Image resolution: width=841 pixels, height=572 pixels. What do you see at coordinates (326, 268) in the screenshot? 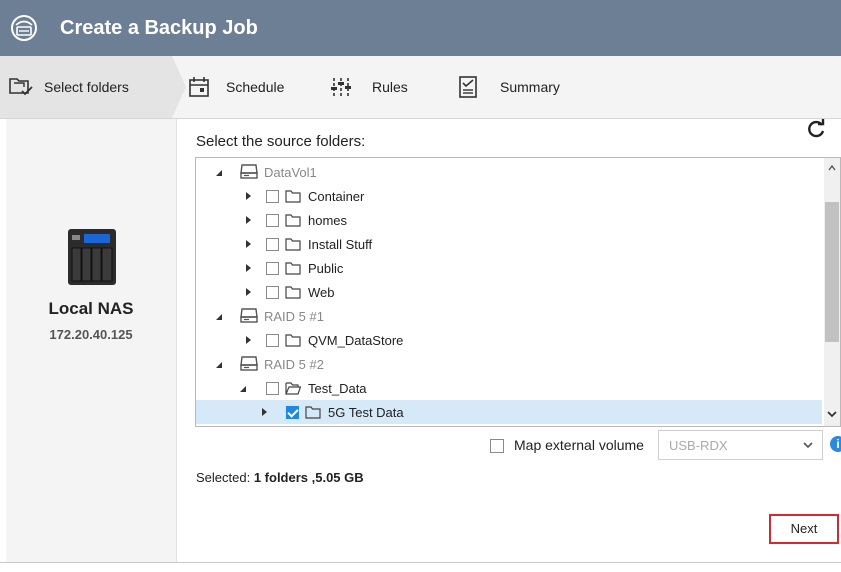
I see `tree-label: Public` at bounding box center [326, 268].